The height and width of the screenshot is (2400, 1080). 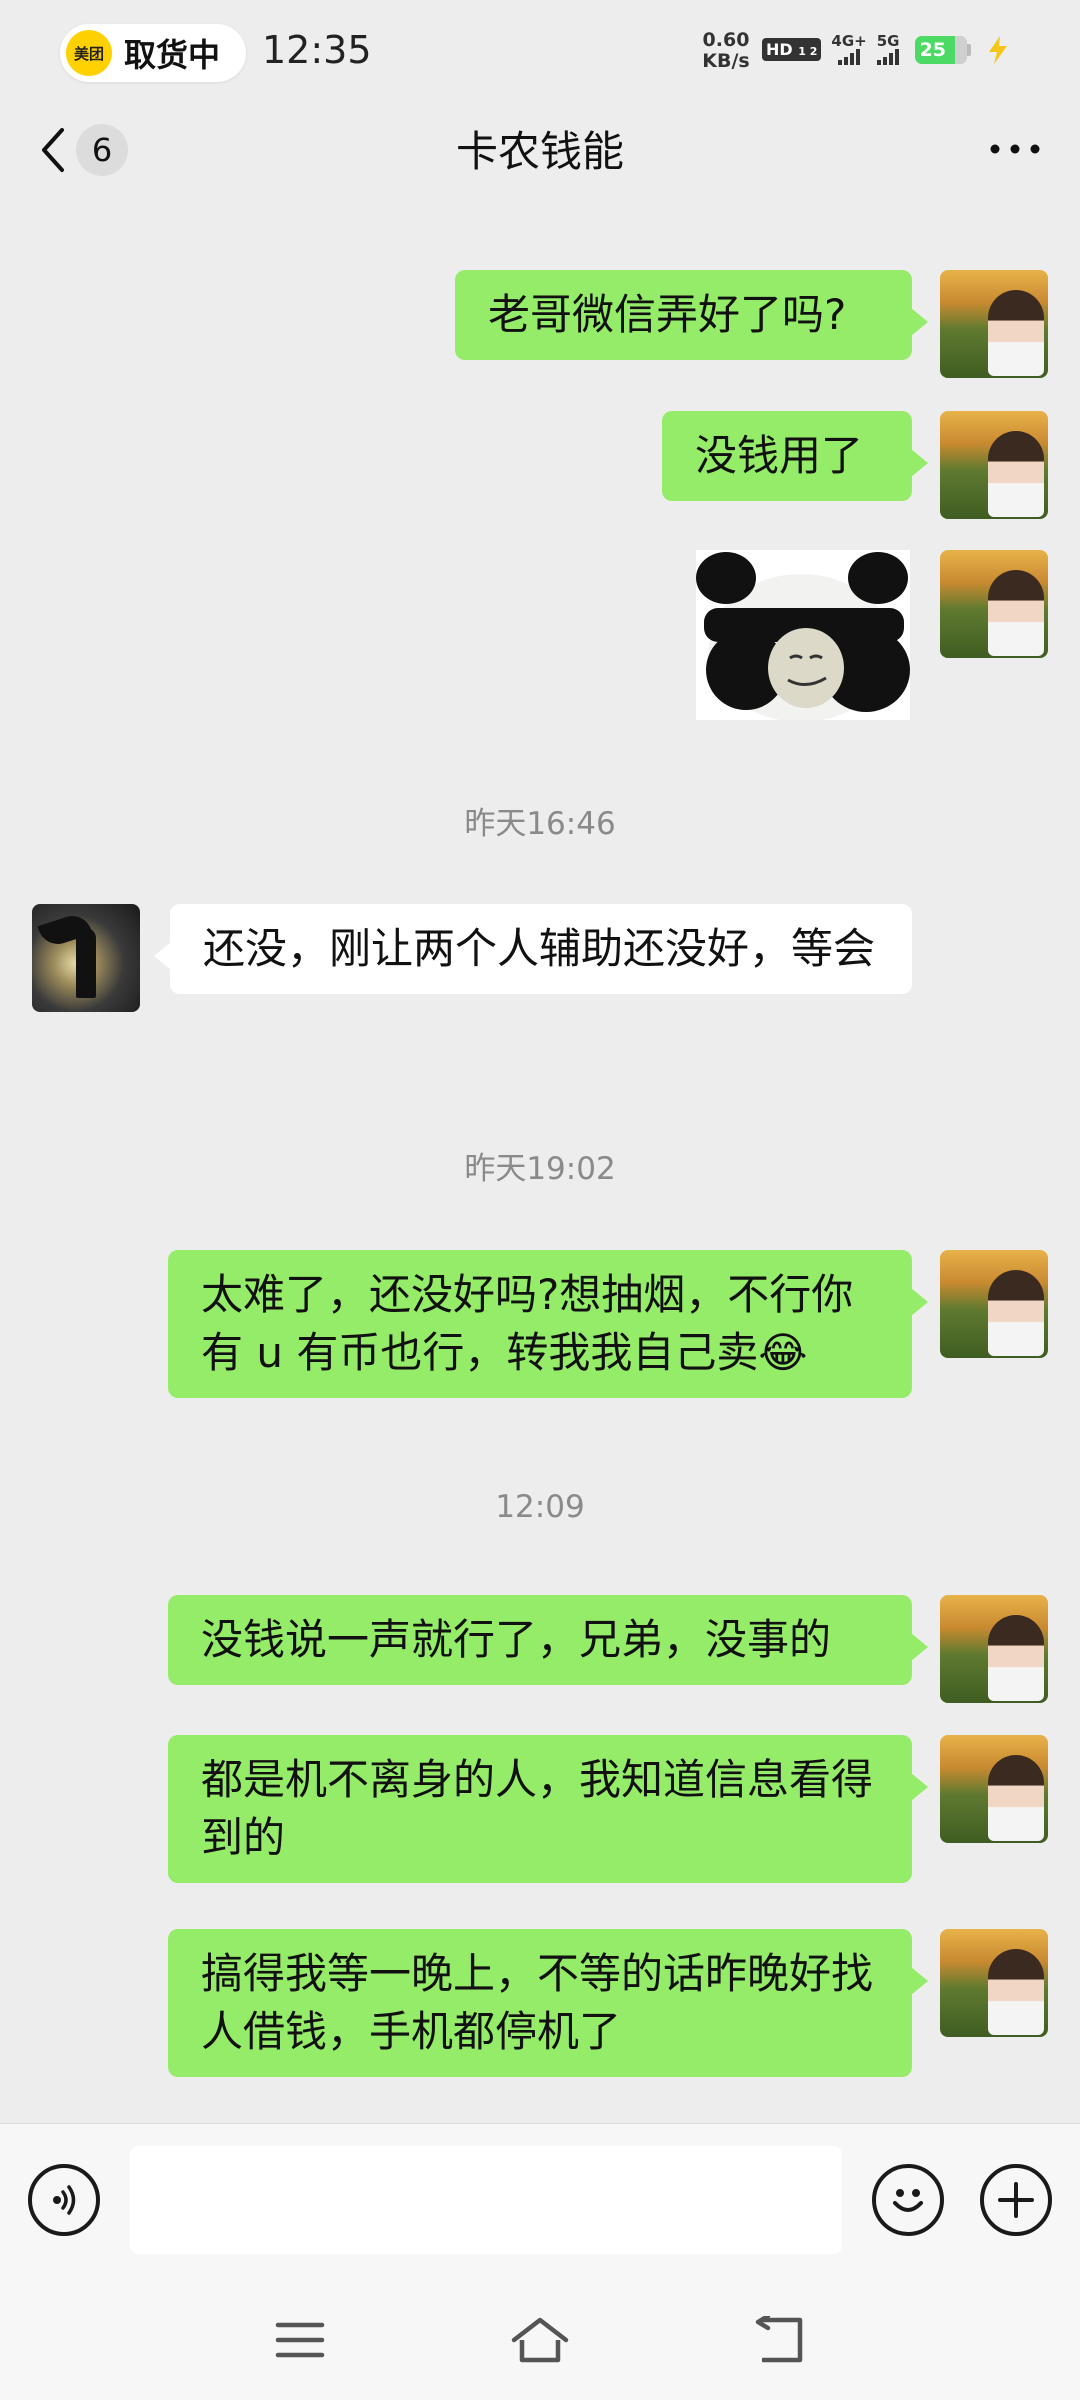 What do you see at coordinates (540, 824) in the screenshot?
I see `timestamp: 昨天16:46` at bounding box center [540, 824].